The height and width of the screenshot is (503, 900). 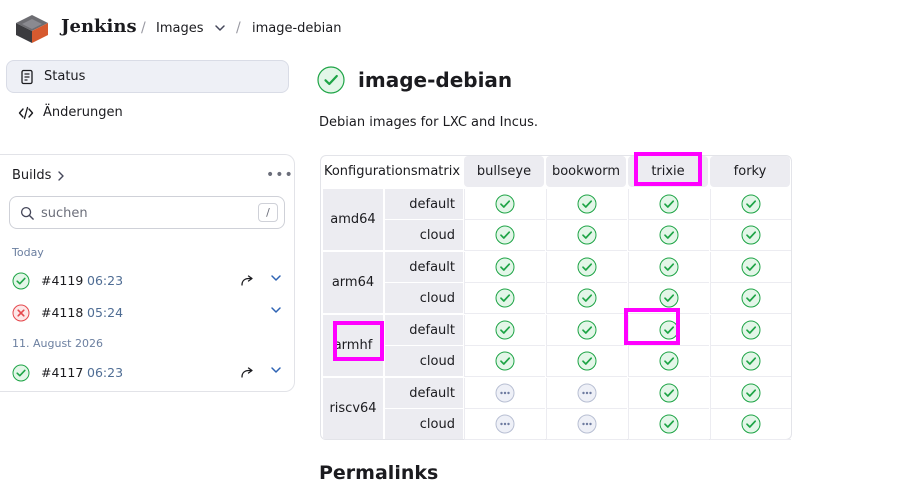 I want to click on search-icon, so click(x=27, y=213).